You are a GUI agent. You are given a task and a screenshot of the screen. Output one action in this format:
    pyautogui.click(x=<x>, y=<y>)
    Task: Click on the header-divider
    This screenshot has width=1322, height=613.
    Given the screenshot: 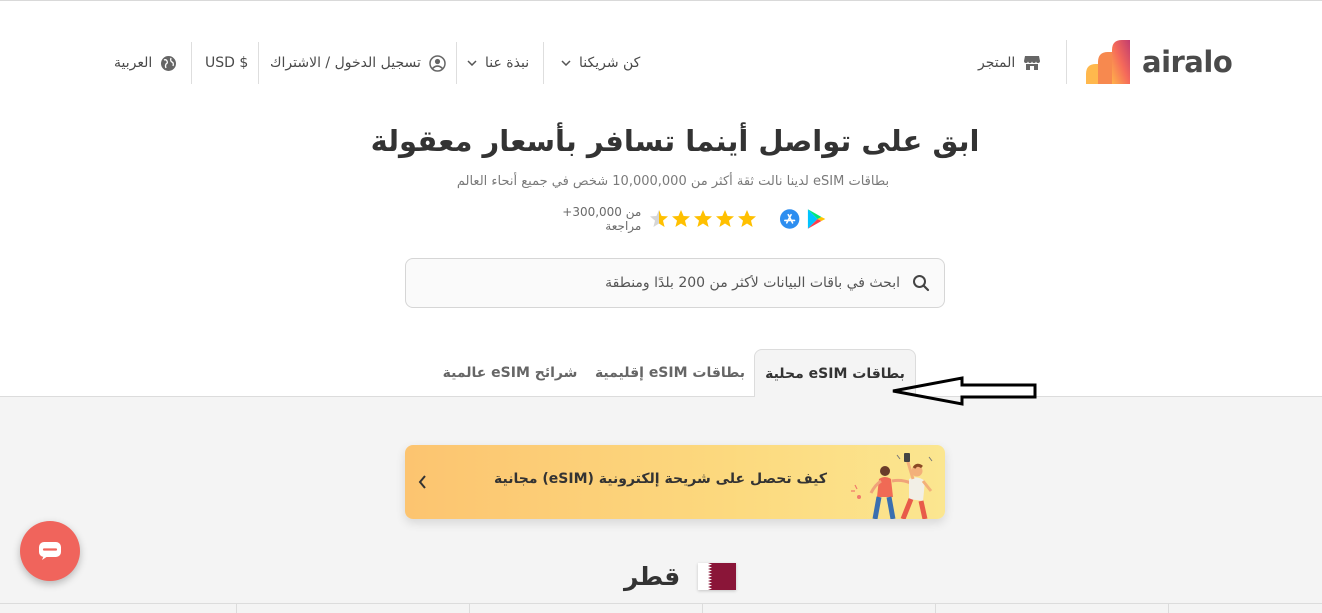 What is the action you would take?
    pyautogui.click(x=1066, y=62)
    